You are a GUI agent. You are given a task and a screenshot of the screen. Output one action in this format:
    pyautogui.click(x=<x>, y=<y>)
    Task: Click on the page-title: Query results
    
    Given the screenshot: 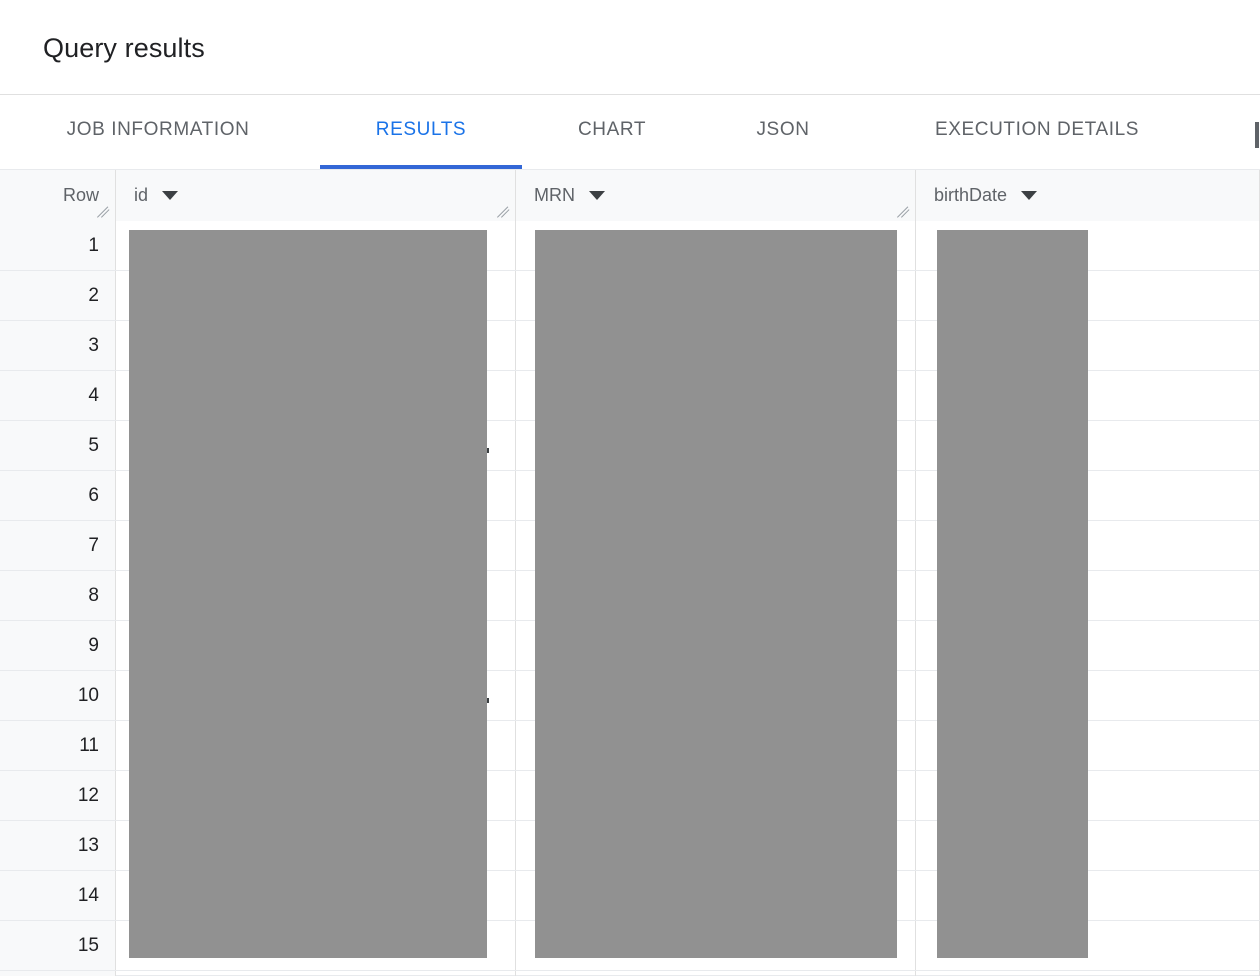 What is the action you would take?
    pyautogui.click(x=124, y=48)
    